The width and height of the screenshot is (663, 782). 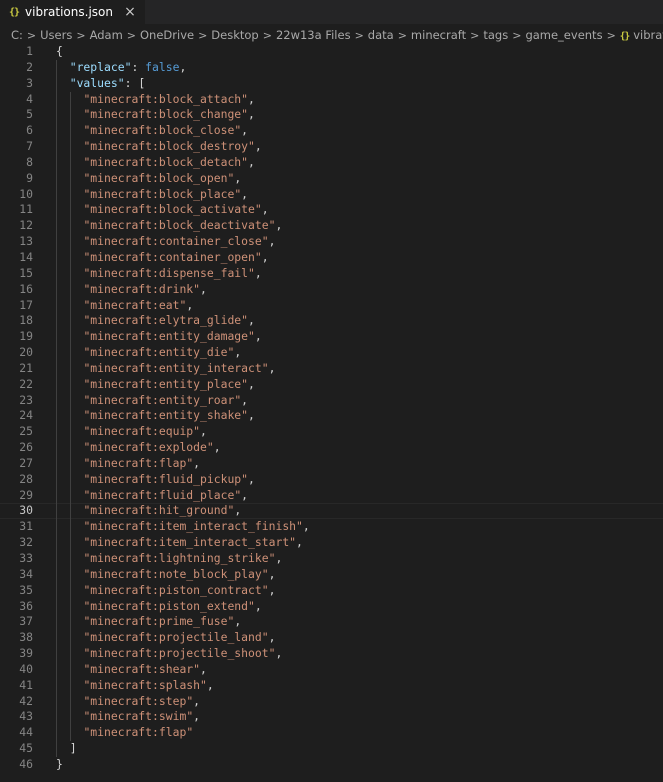 I want to click on code-line: 31 "minecraft:item_interact_finish",, so click(x=331, y=527).